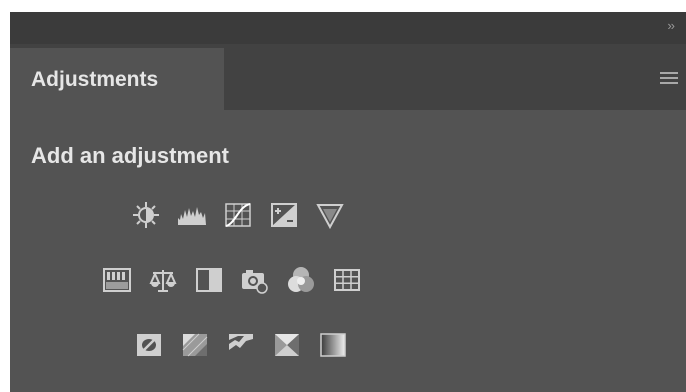  Describe the element at coordinates (255, 280) in the screenshot. I see `photo-filter-icon` at that location.